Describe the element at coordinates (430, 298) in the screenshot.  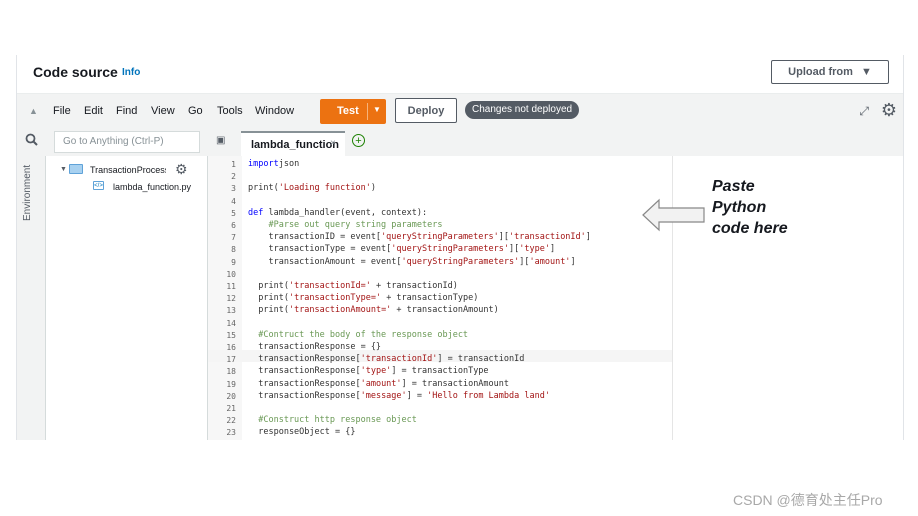
I see `code-token: + transactionType)` at that location.